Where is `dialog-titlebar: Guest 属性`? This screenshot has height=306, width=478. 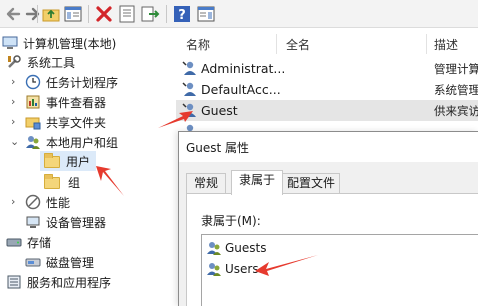 dialog-titlebar: Guest 属性 is located at coordinates (328, 147).